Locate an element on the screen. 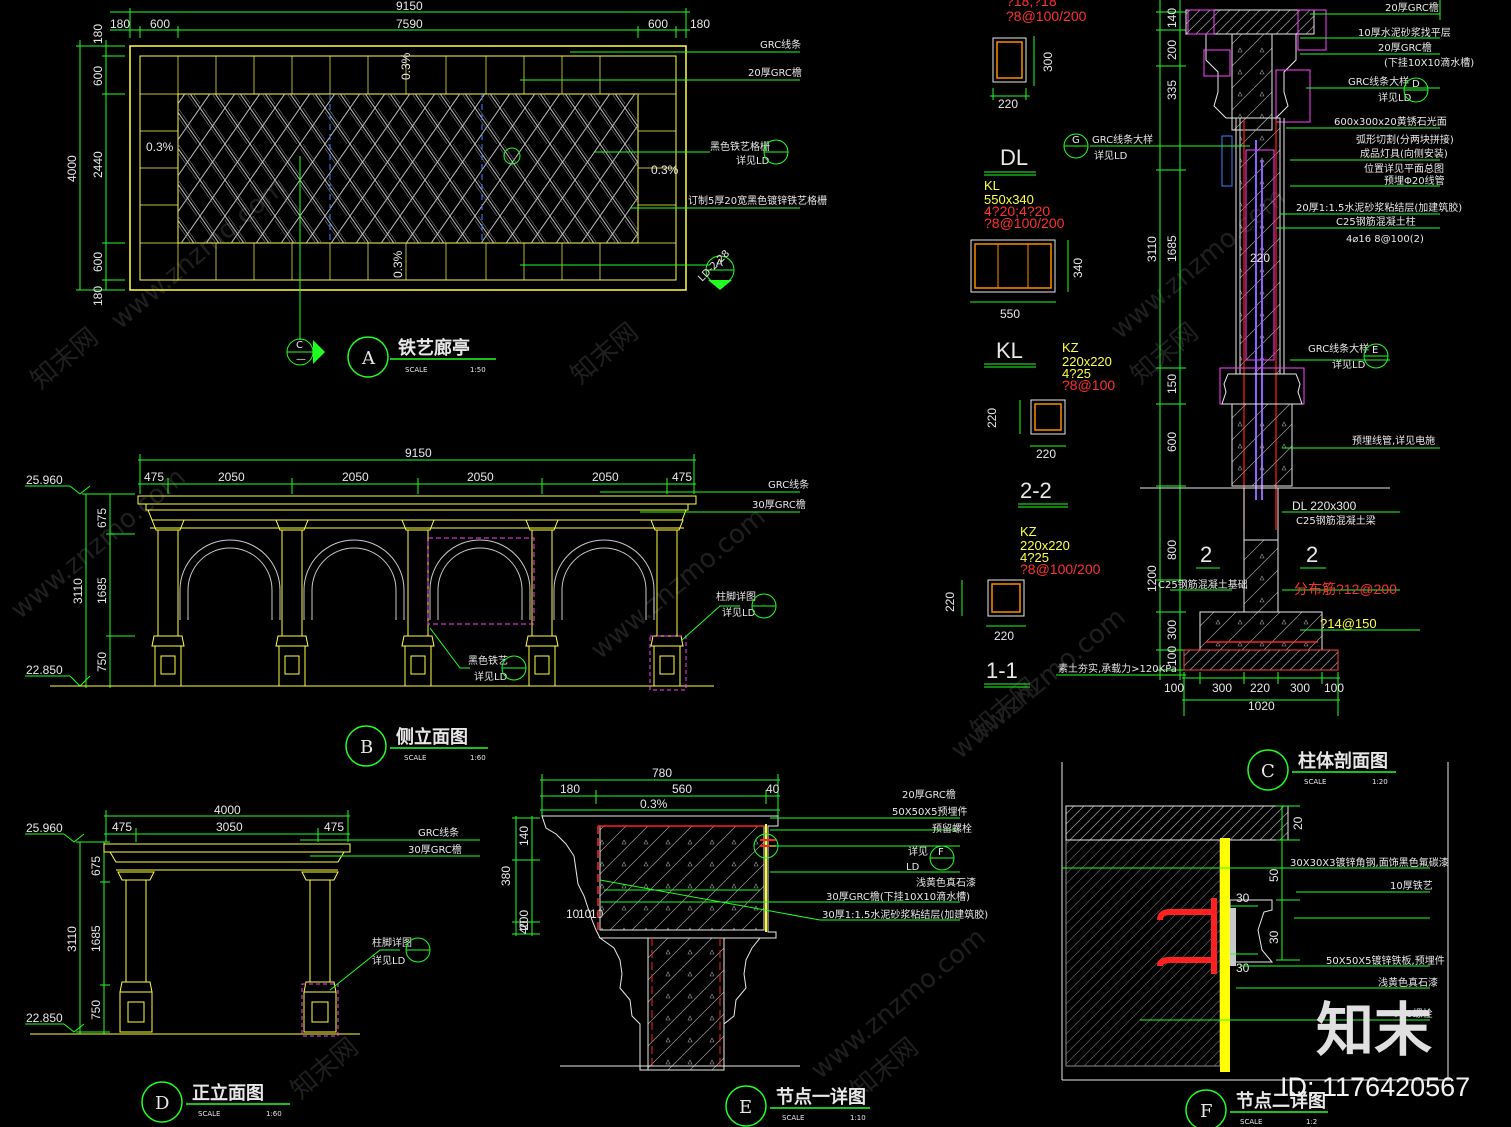 The width and height of the screenshot is (1511, 1127). dim: 750 is located at coordinates (102, 662).